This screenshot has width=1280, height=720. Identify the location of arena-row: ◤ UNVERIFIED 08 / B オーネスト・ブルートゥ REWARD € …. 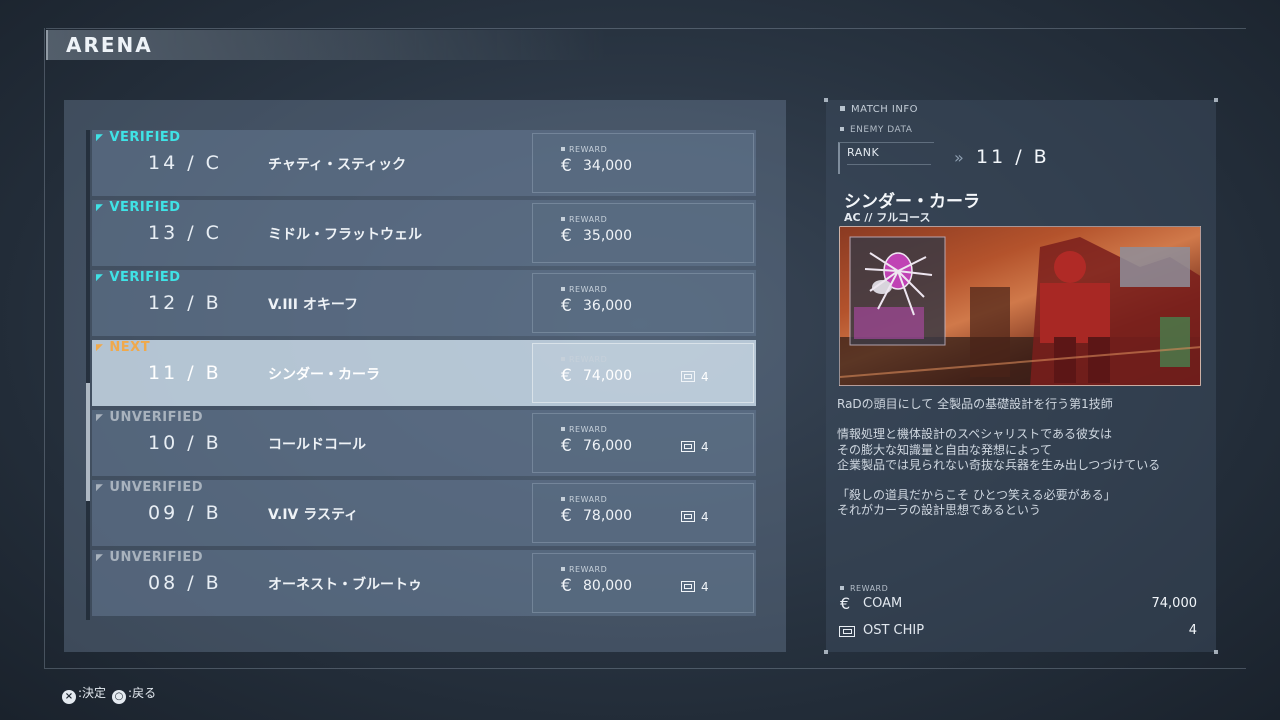
(424, 583).